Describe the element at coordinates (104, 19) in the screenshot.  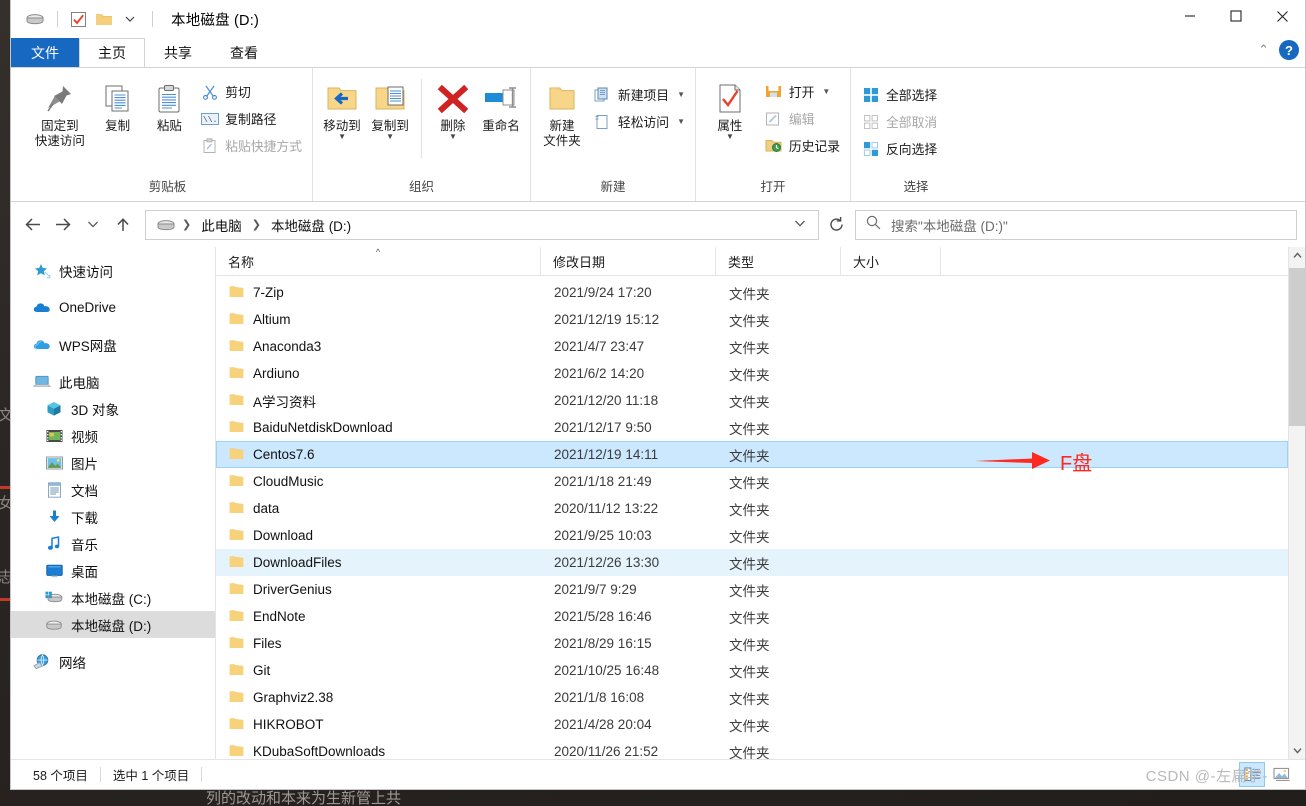
I see `new-folder-icon` at that location.